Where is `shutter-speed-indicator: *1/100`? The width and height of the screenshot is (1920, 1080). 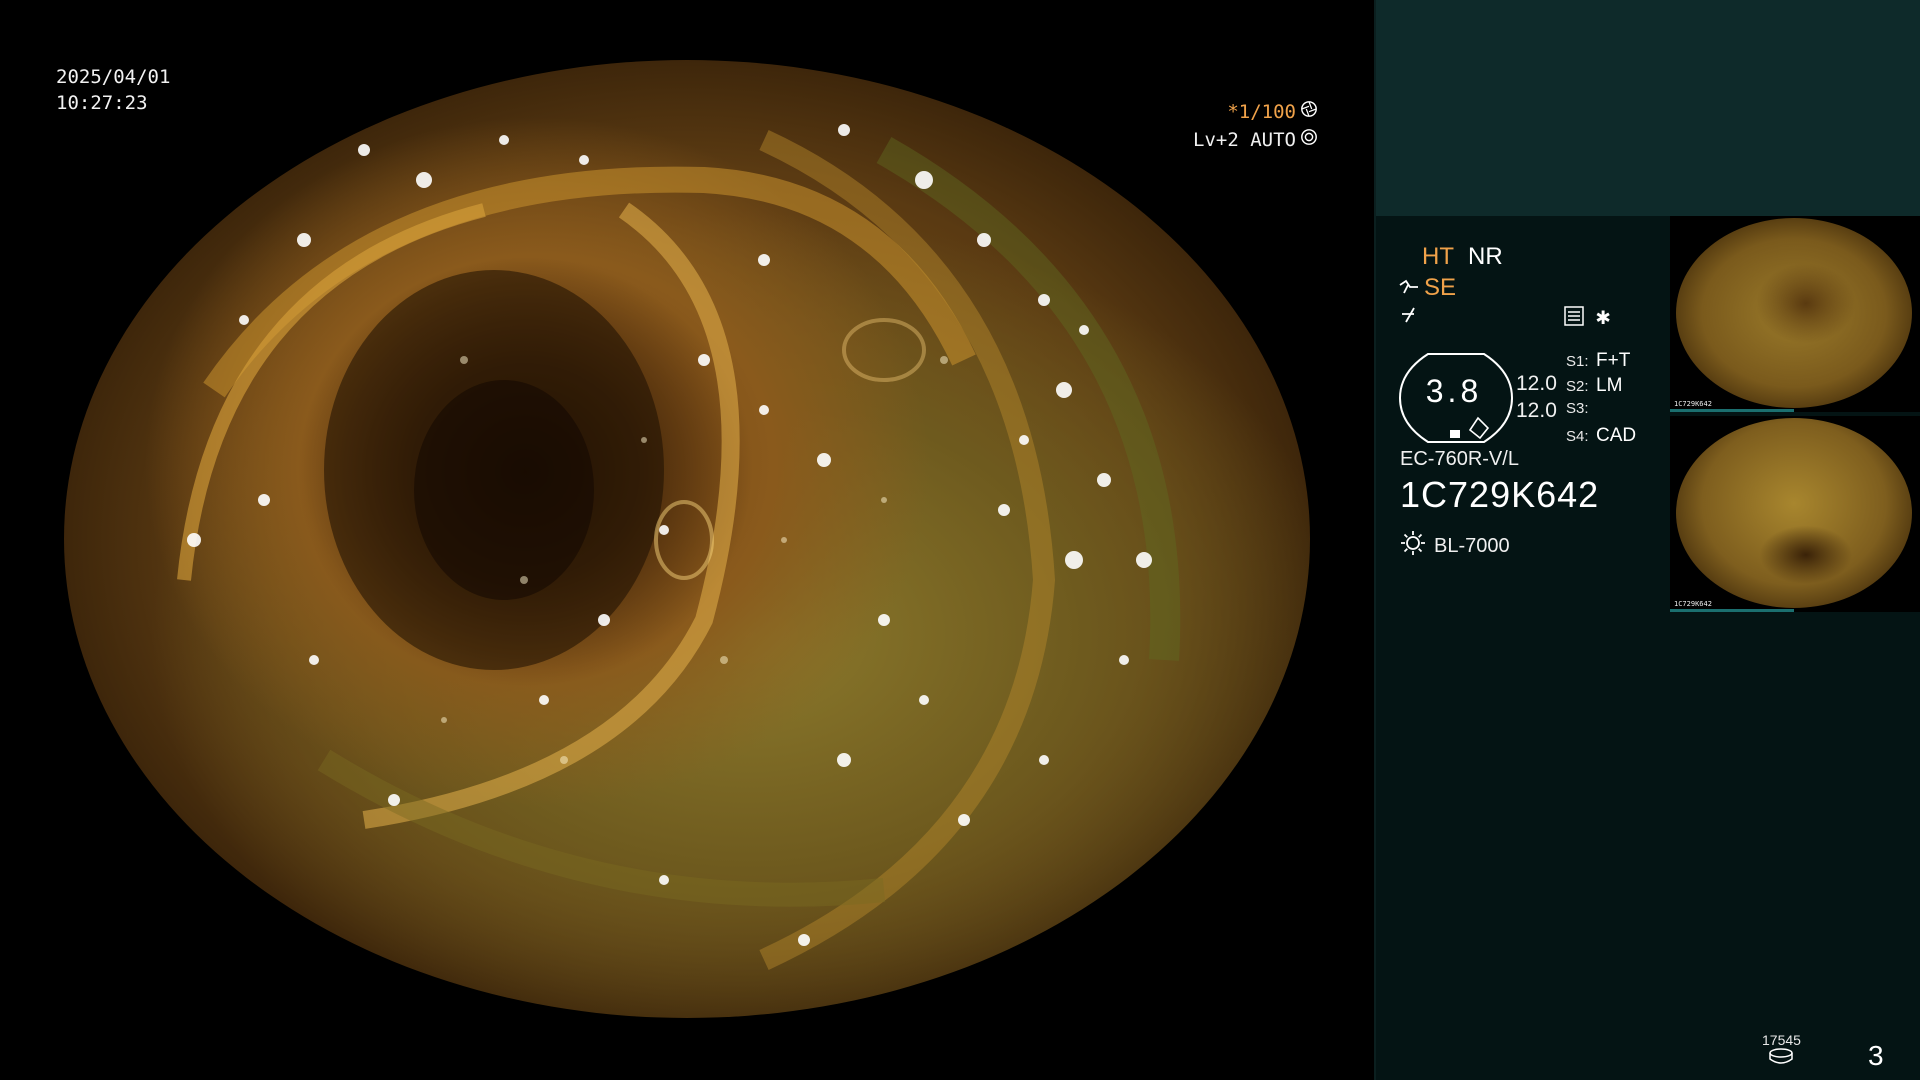 shutter-speed-indicator: *1/100 is located at coordinates (1272, 111).